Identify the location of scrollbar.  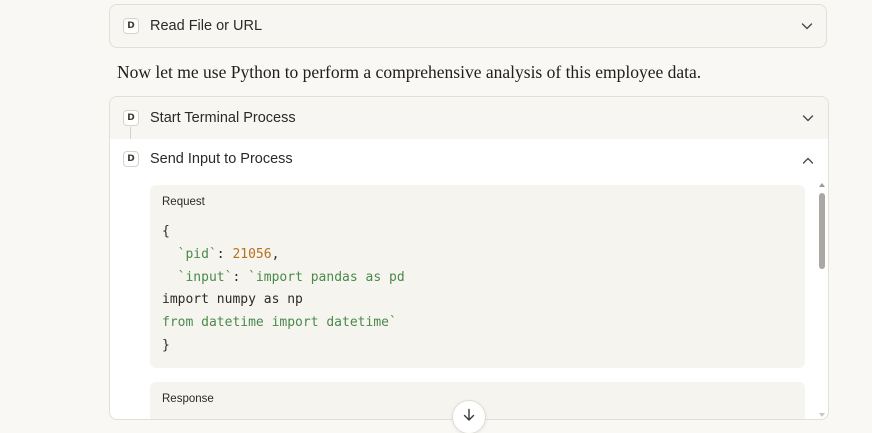
(822, 300).